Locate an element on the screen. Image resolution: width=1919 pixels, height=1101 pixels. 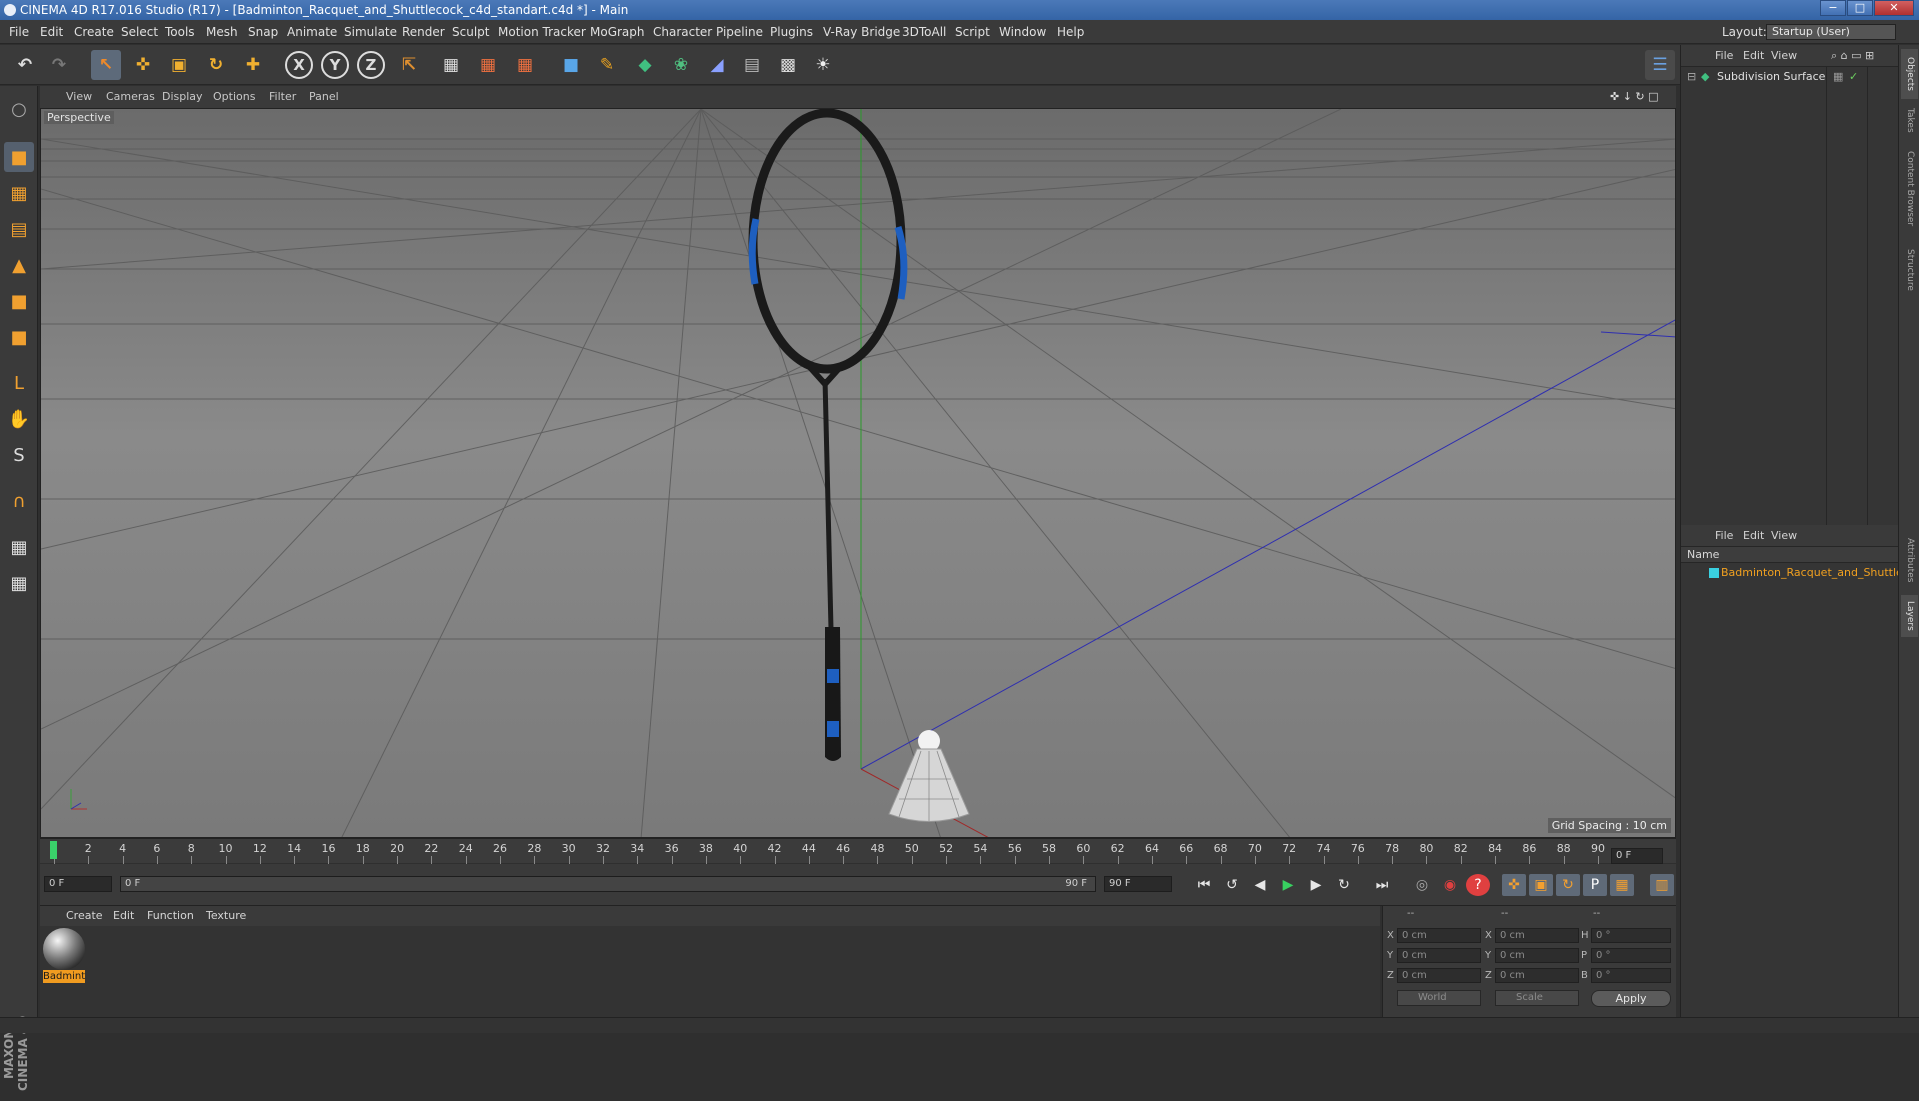
y-axis-lock-icon: Y is located at coordinates (335, 65).